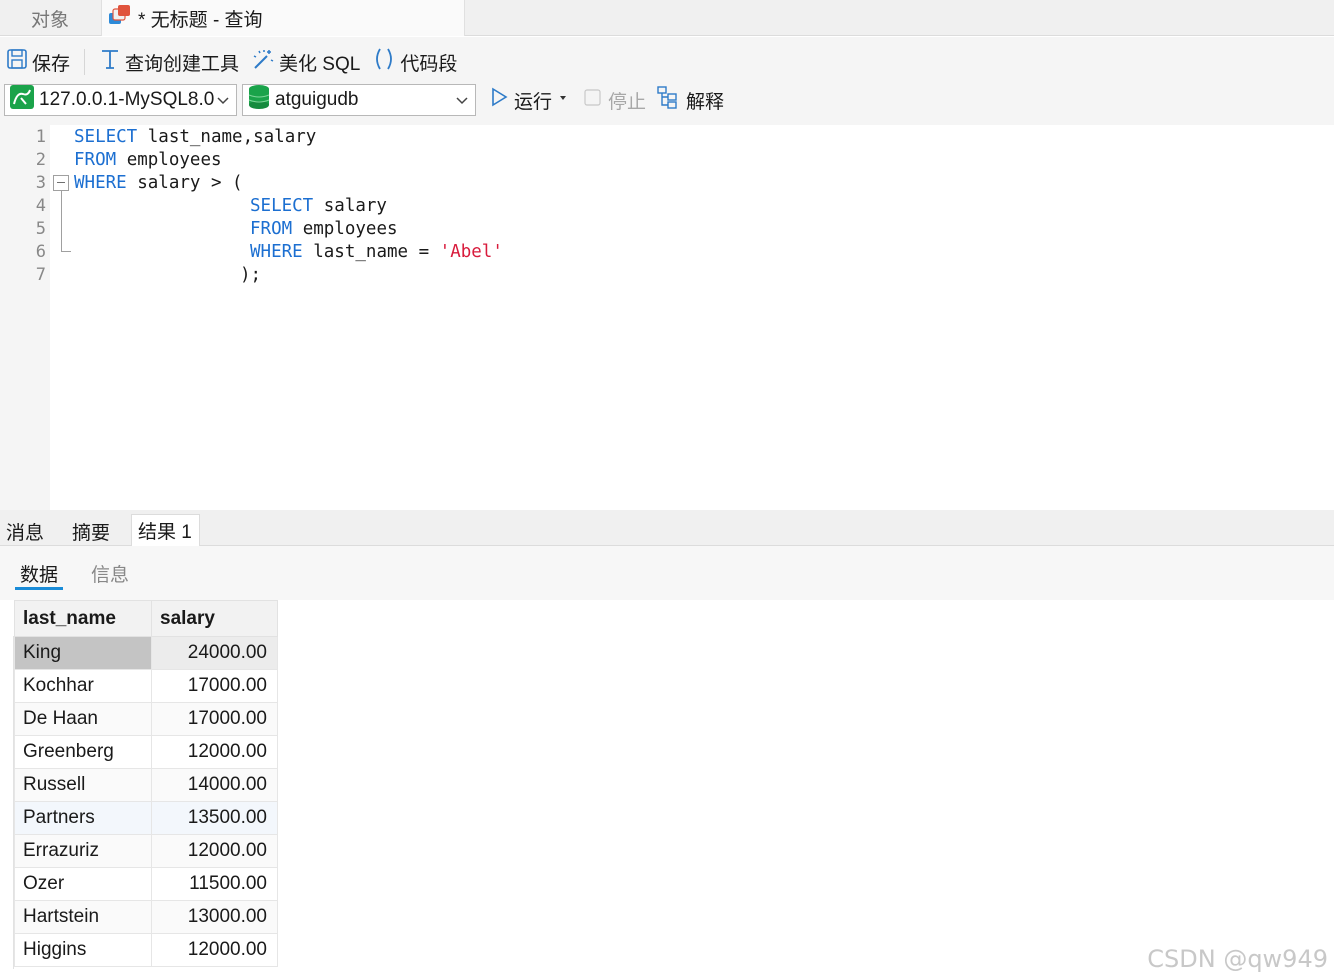  Describe the element at coordinates (40, 252) in the screenshot. I see `line-number: 6` at that location.